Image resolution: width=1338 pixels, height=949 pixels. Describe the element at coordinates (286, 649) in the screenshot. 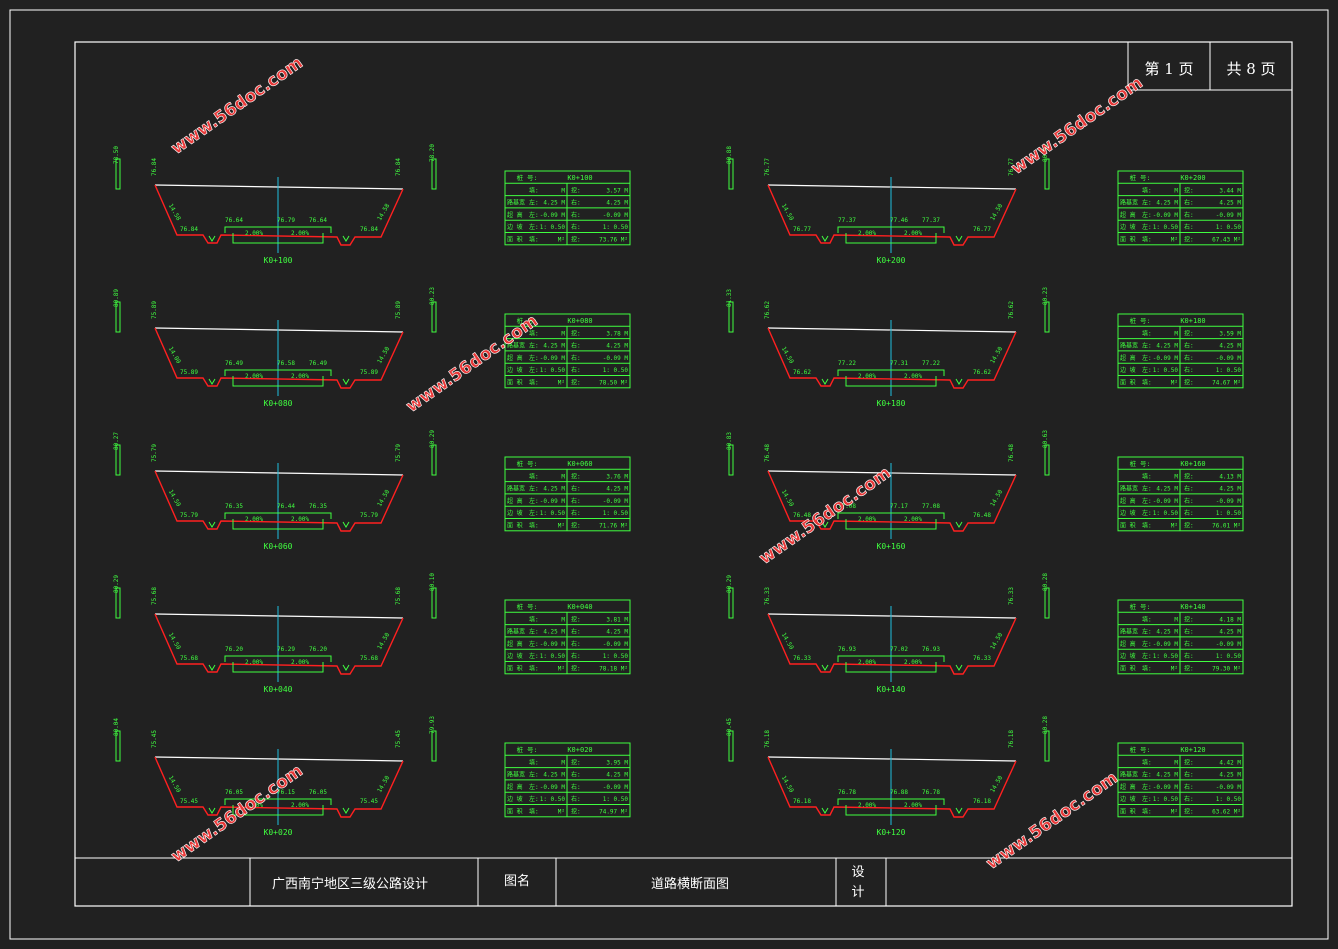

I see `center-elev: 76.29` at that location.